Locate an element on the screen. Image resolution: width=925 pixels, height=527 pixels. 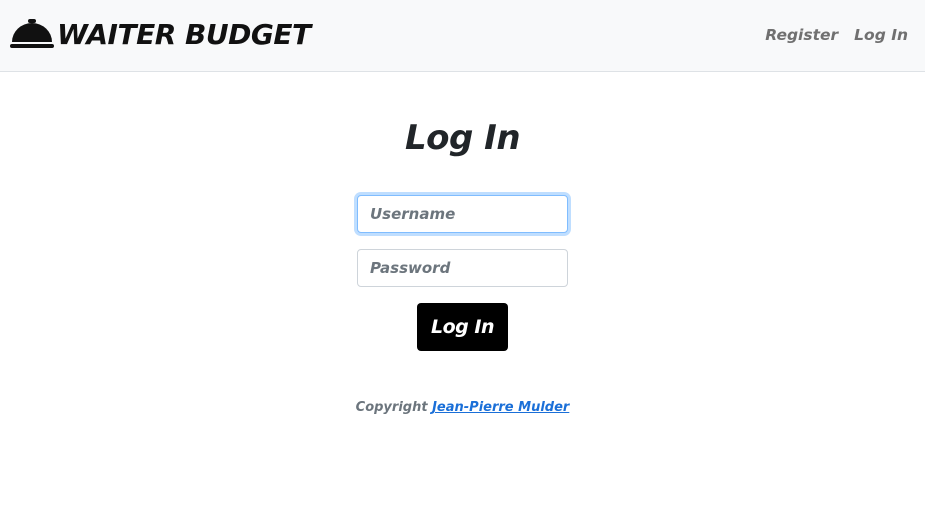
register-link: Register is located at coordinates (801, 35).